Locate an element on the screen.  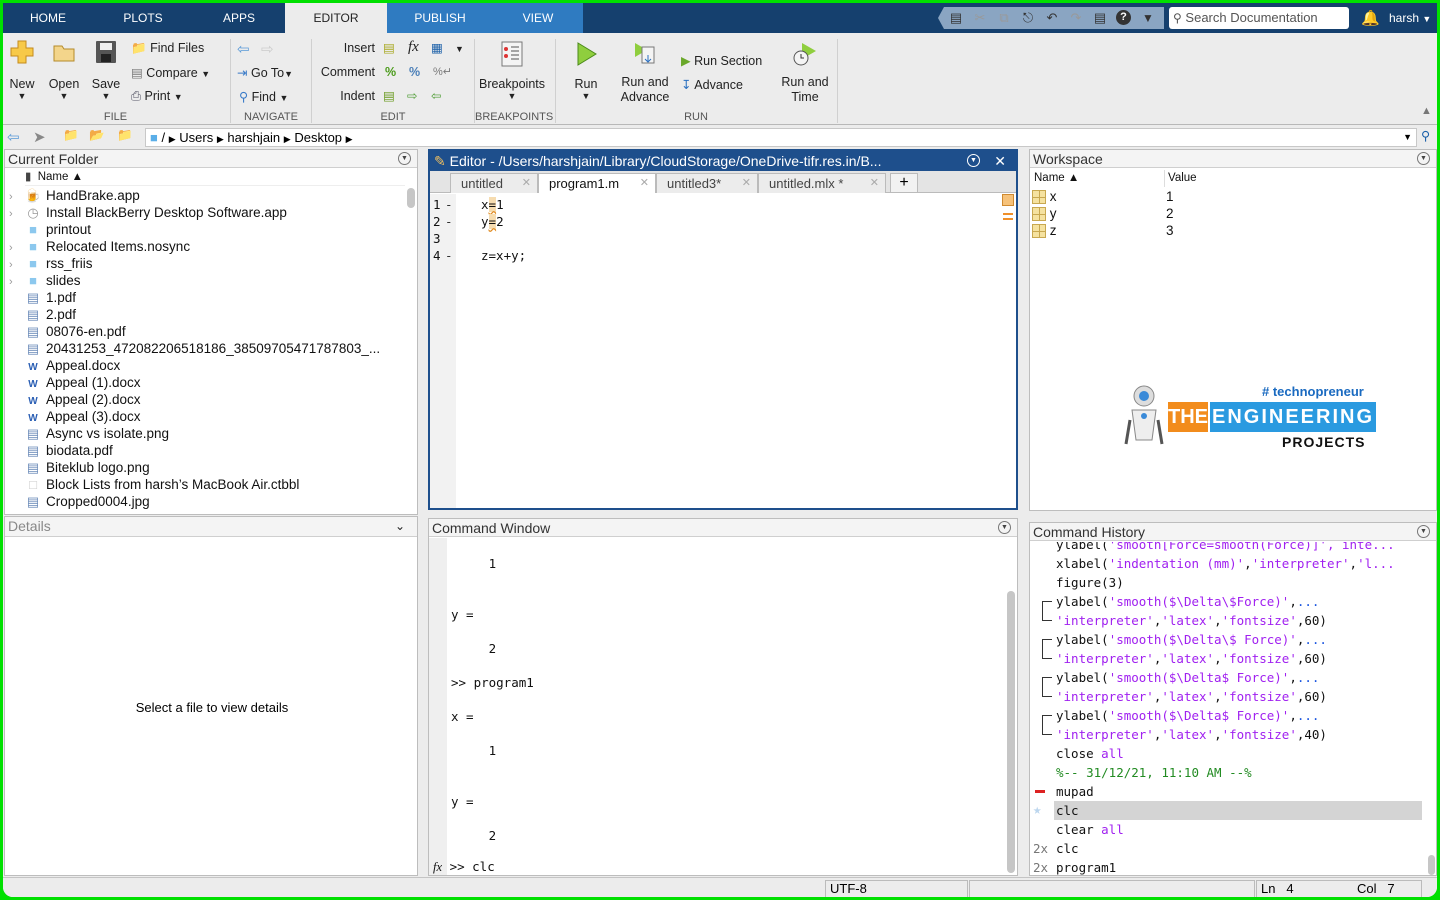
history-entry: ★ clc is located at coordinates (1226, 810).